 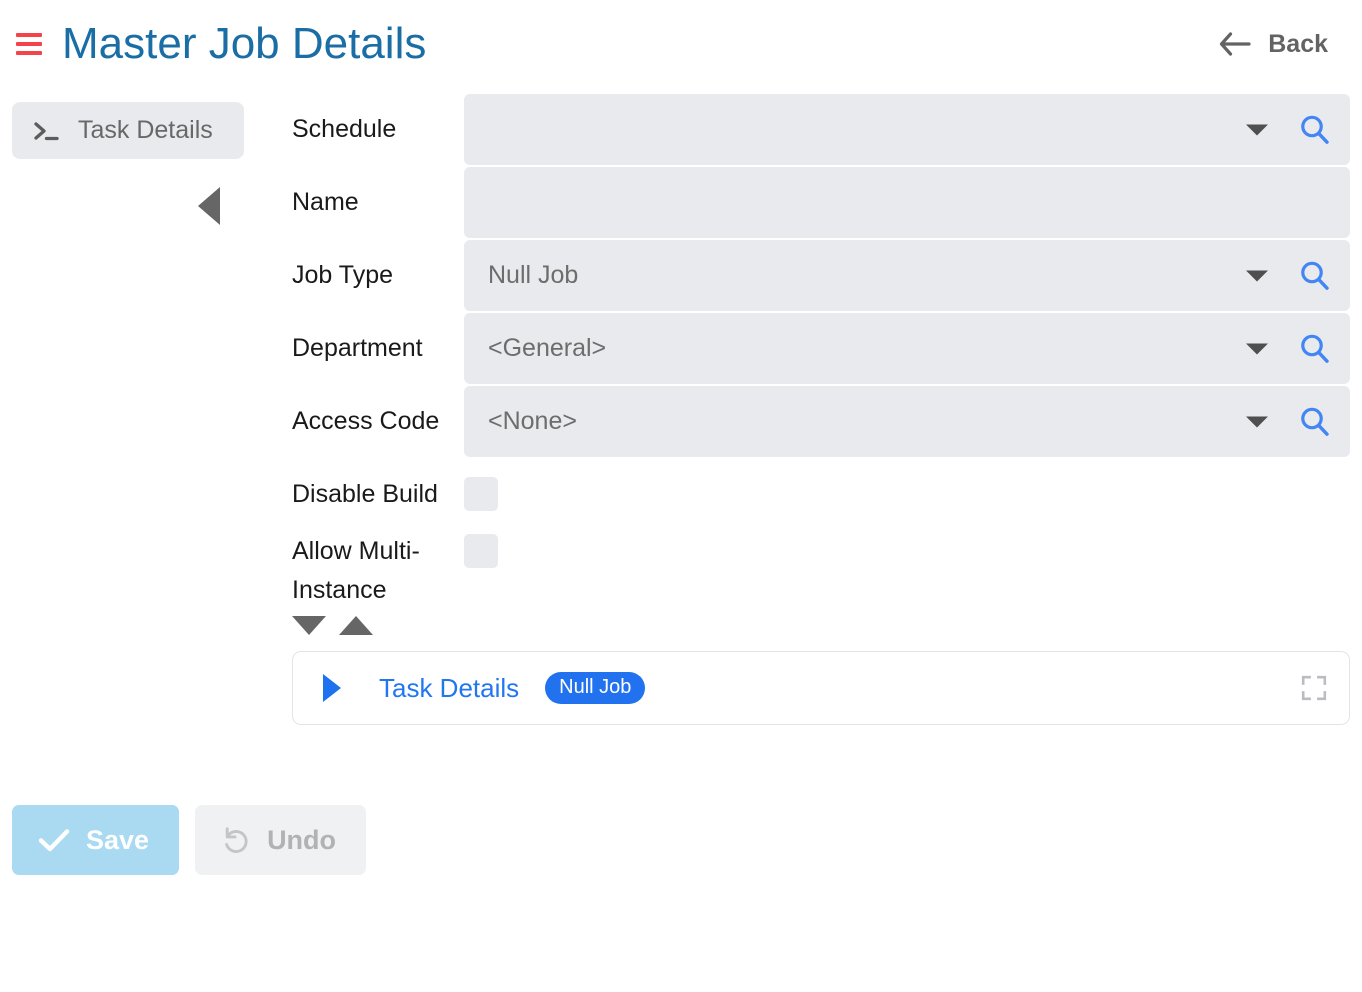 I want to click on save-button: Save, so click(x=96, y=840).